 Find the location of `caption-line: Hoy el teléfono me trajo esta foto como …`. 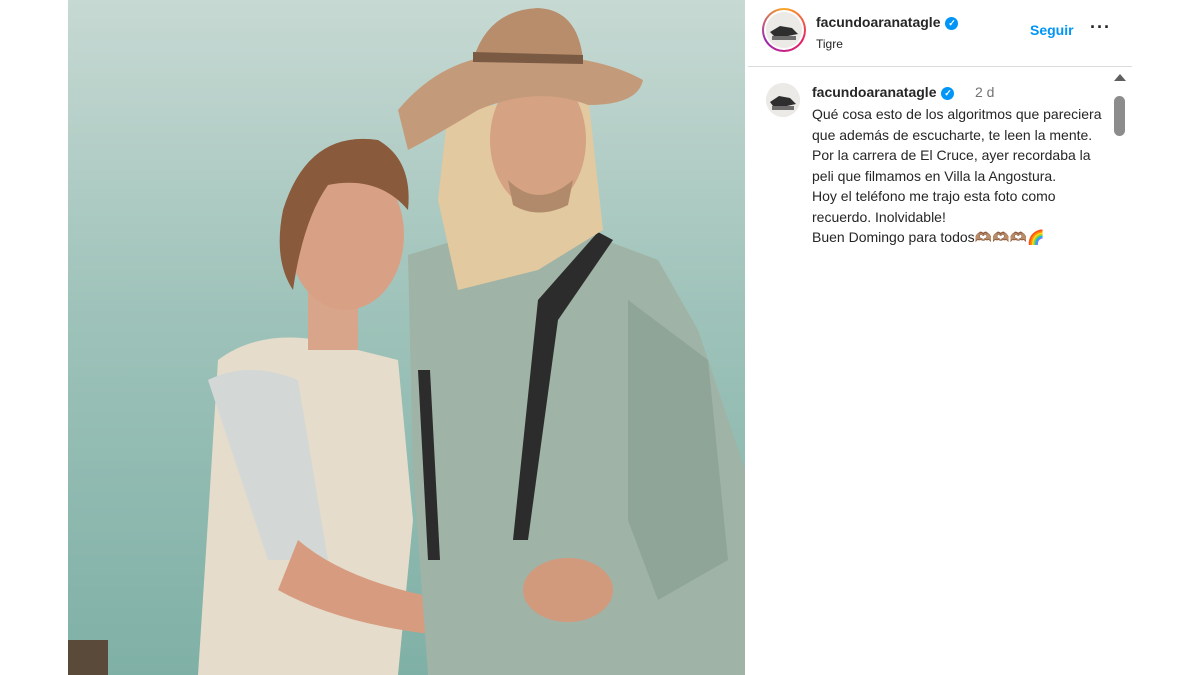

caption-line: Hoy el teléfono me trajo esta foto como … is located at coordinates (934, 206).